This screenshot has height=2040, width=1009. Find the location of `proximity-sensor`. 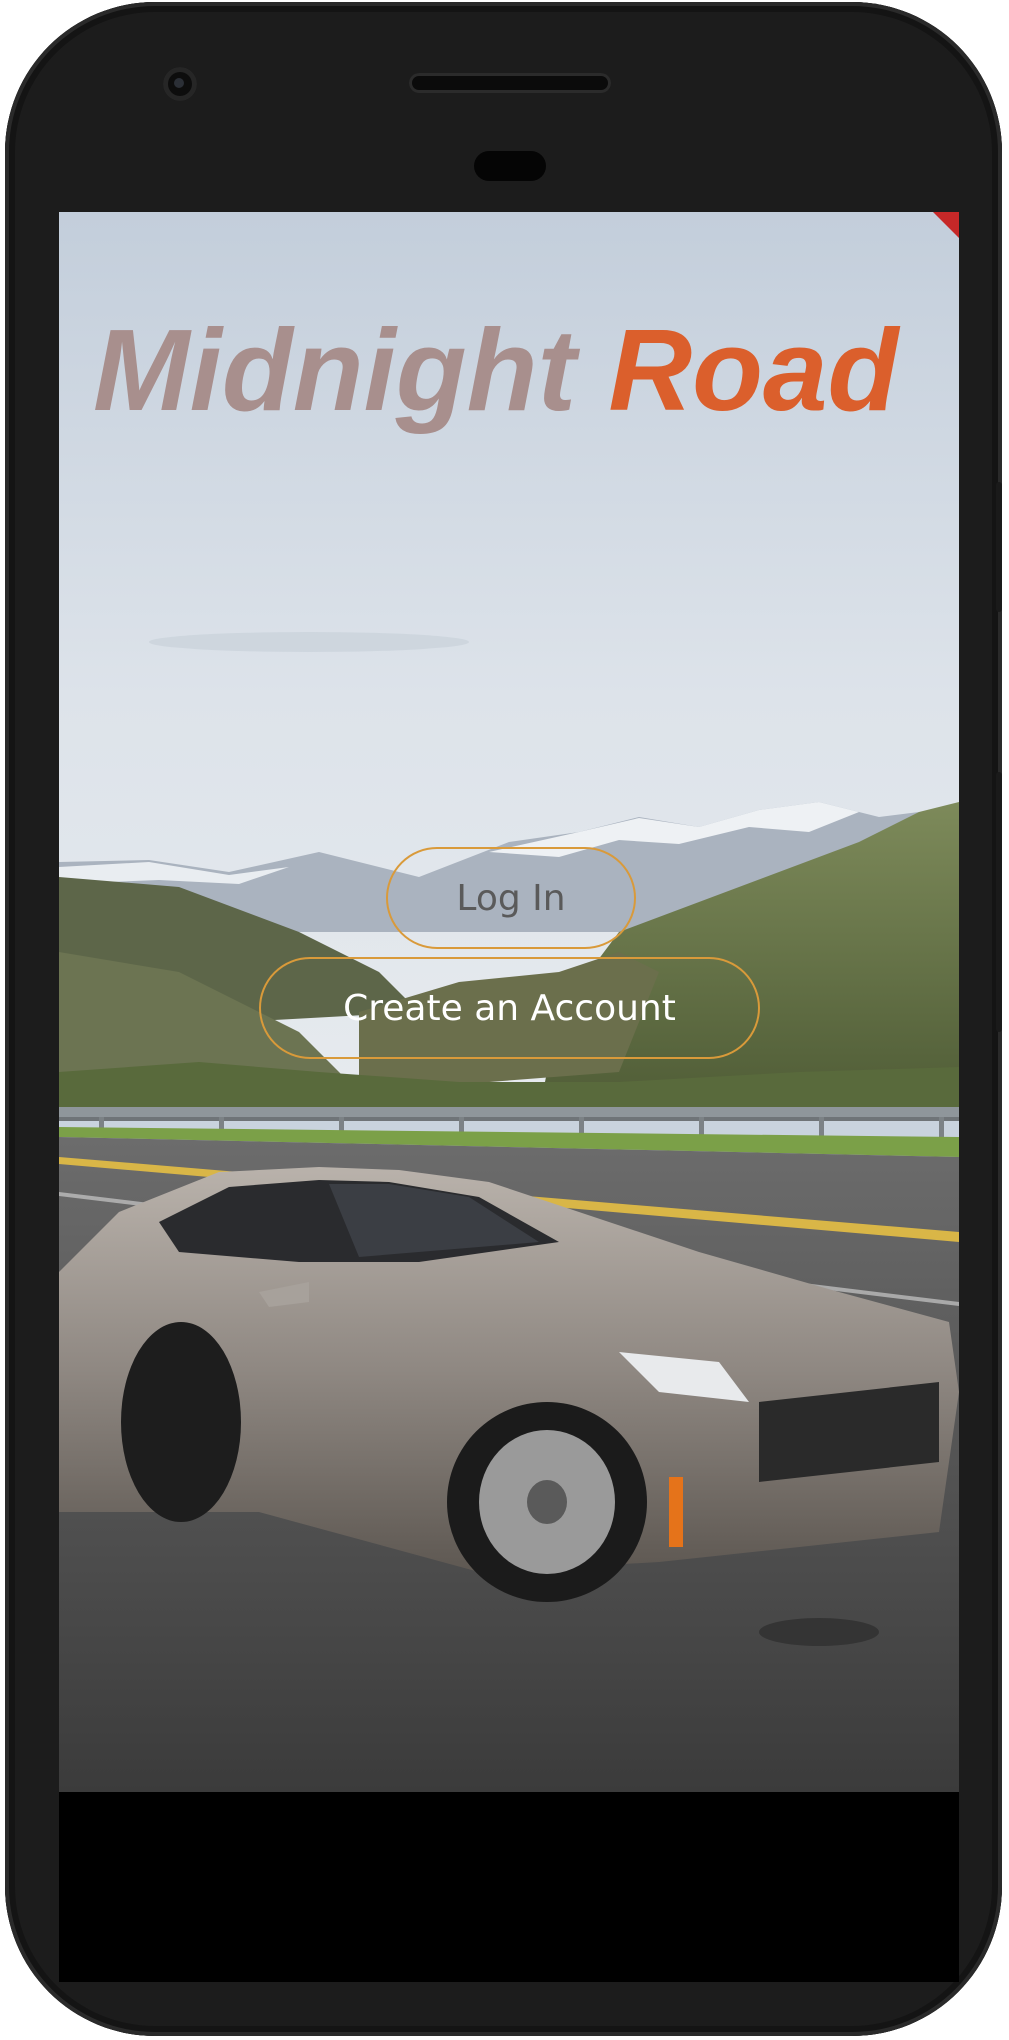

proximity-sensor is located at coordinates (510, 166).